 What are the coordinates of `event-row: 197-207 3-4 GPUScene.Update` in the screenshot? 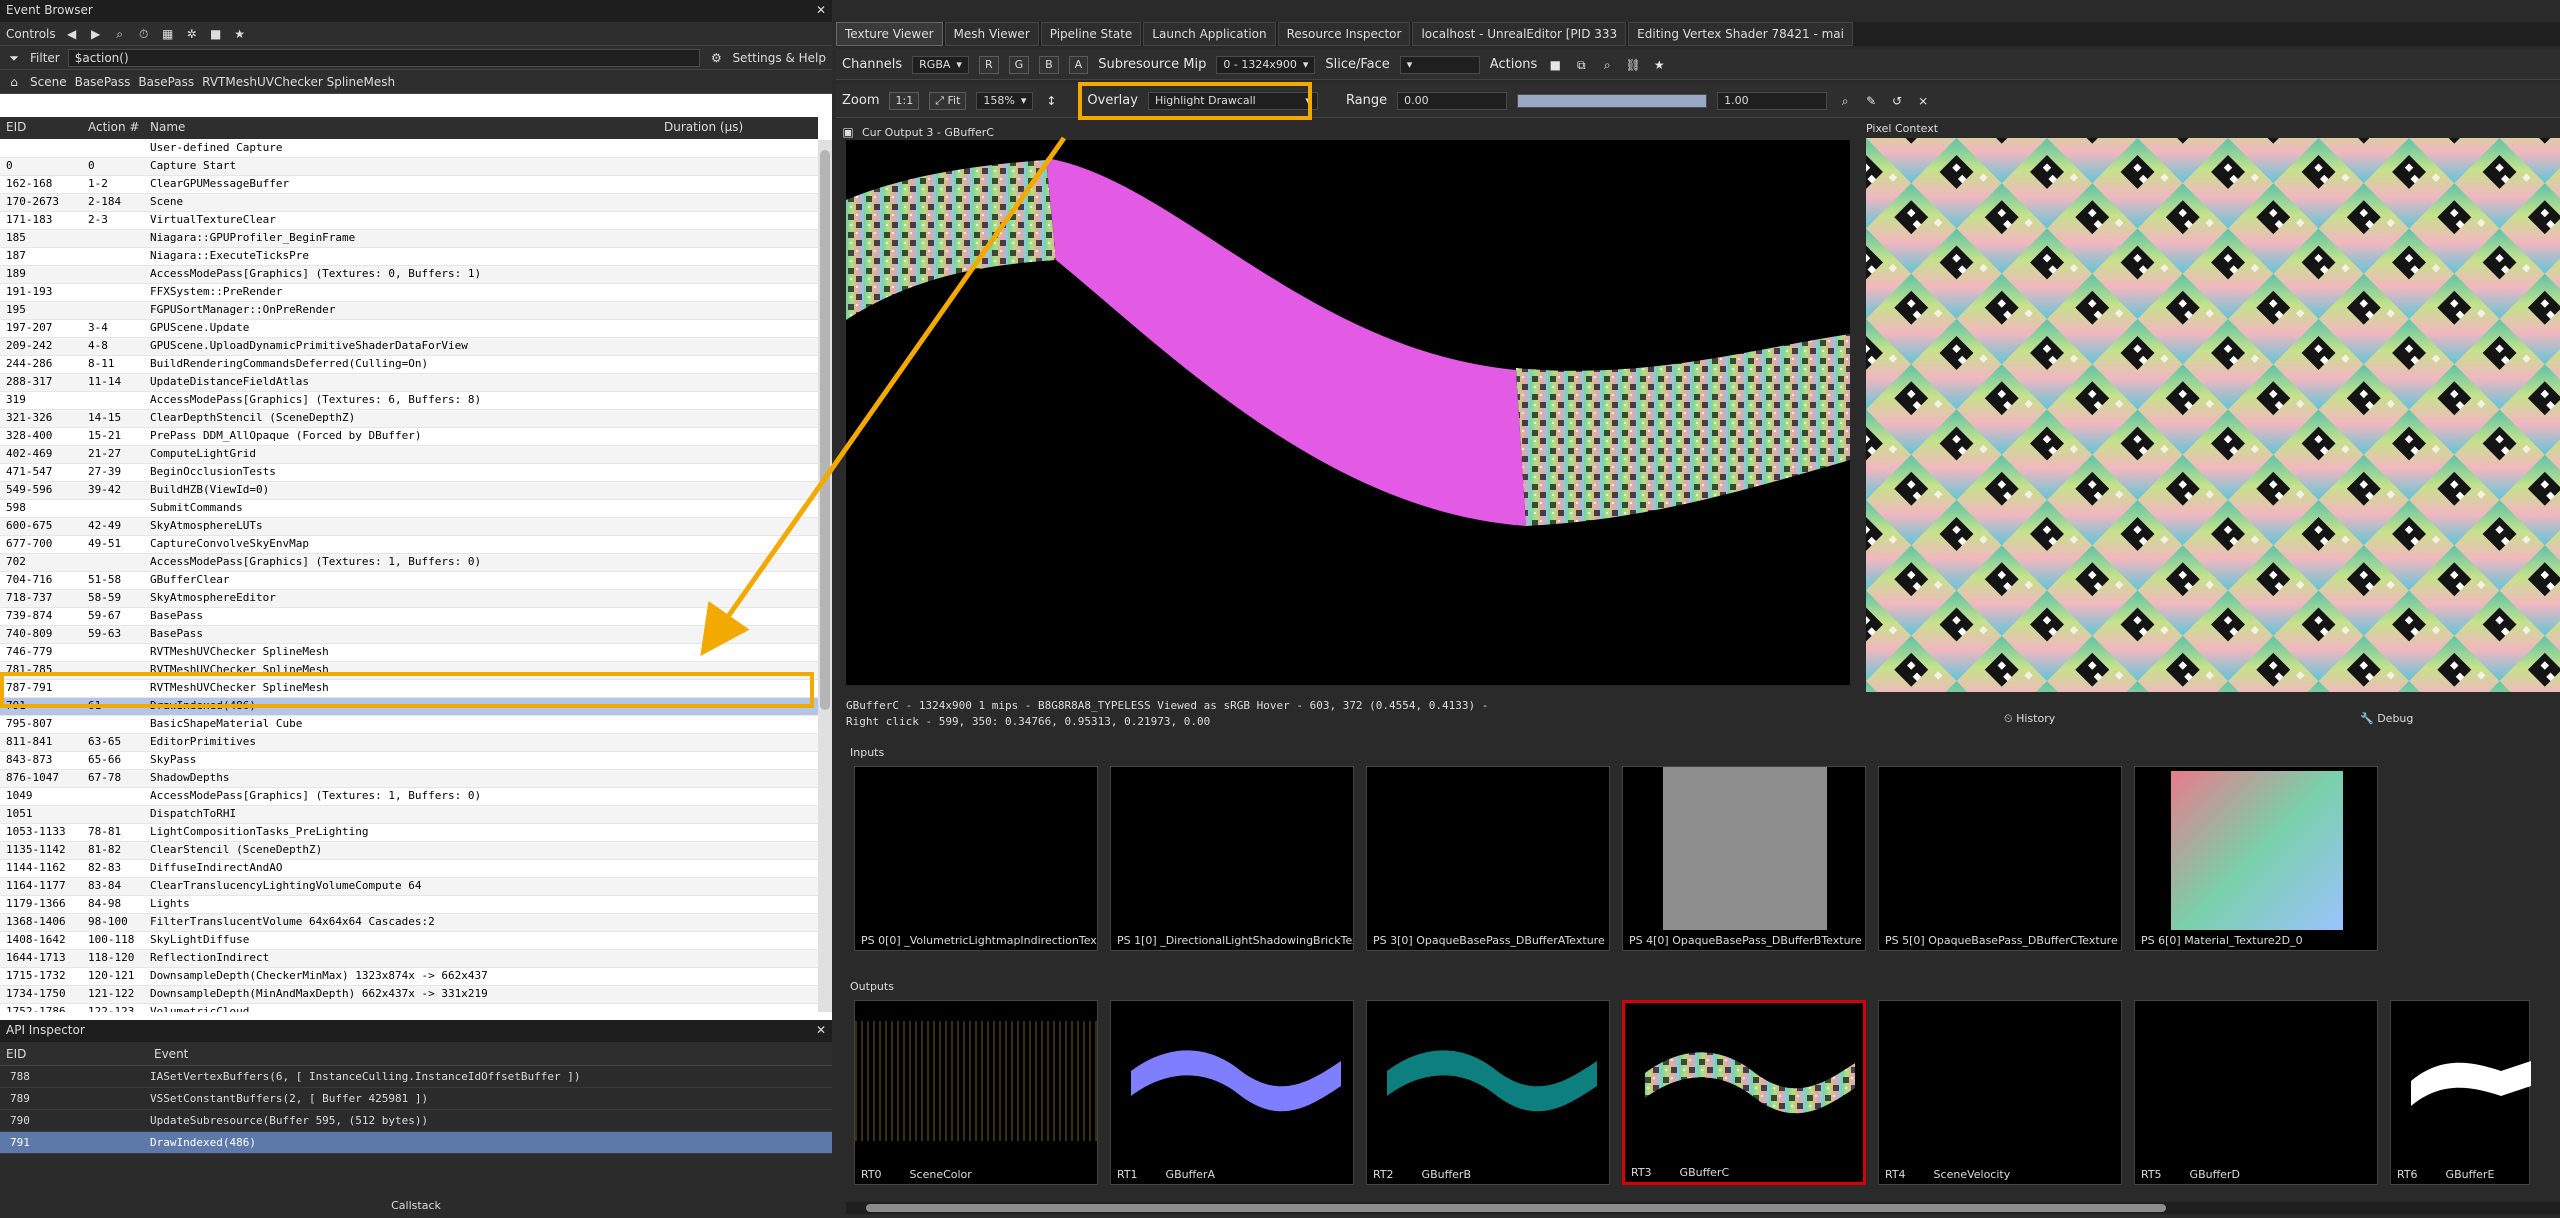 It's located at (409, 329).